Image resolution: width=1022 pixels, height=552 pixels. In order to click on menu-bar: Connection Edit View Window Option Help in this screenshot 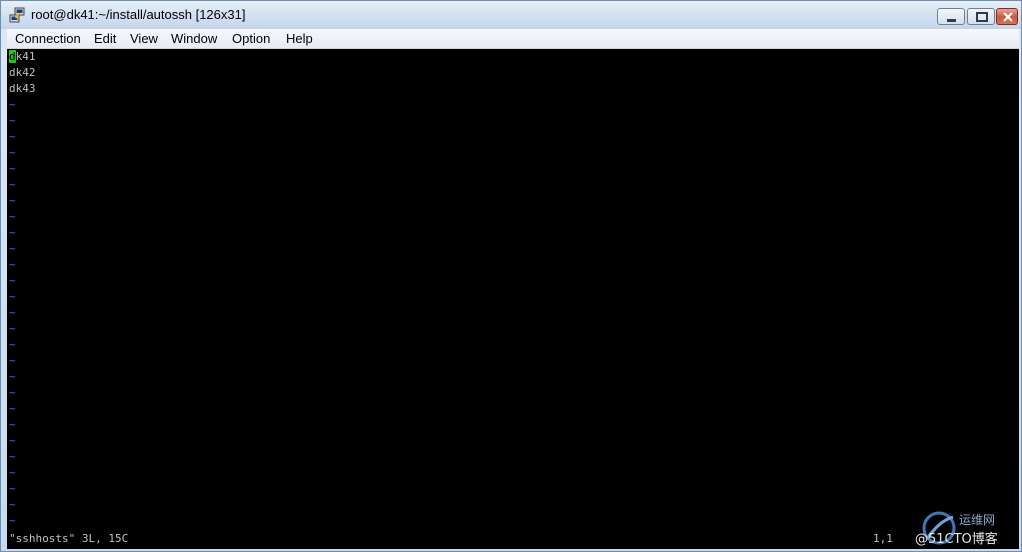, I will do `click(513, 39)`.